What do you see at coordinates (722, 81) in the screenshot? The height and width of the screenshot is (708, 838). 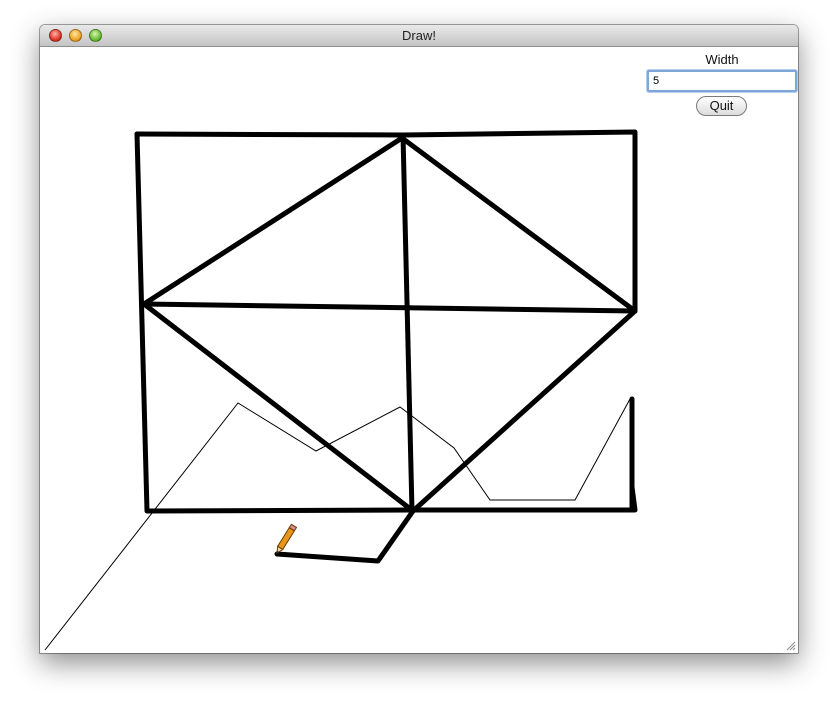 I see `width-input` at bounding box center [722, 81].